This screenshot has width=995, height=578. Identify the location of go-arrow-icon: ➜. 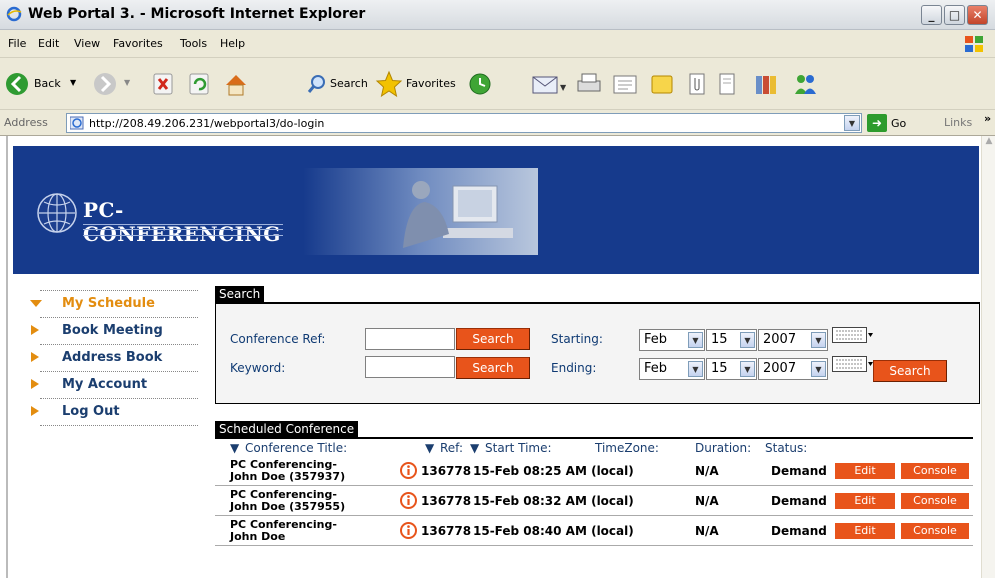
(877, 123).